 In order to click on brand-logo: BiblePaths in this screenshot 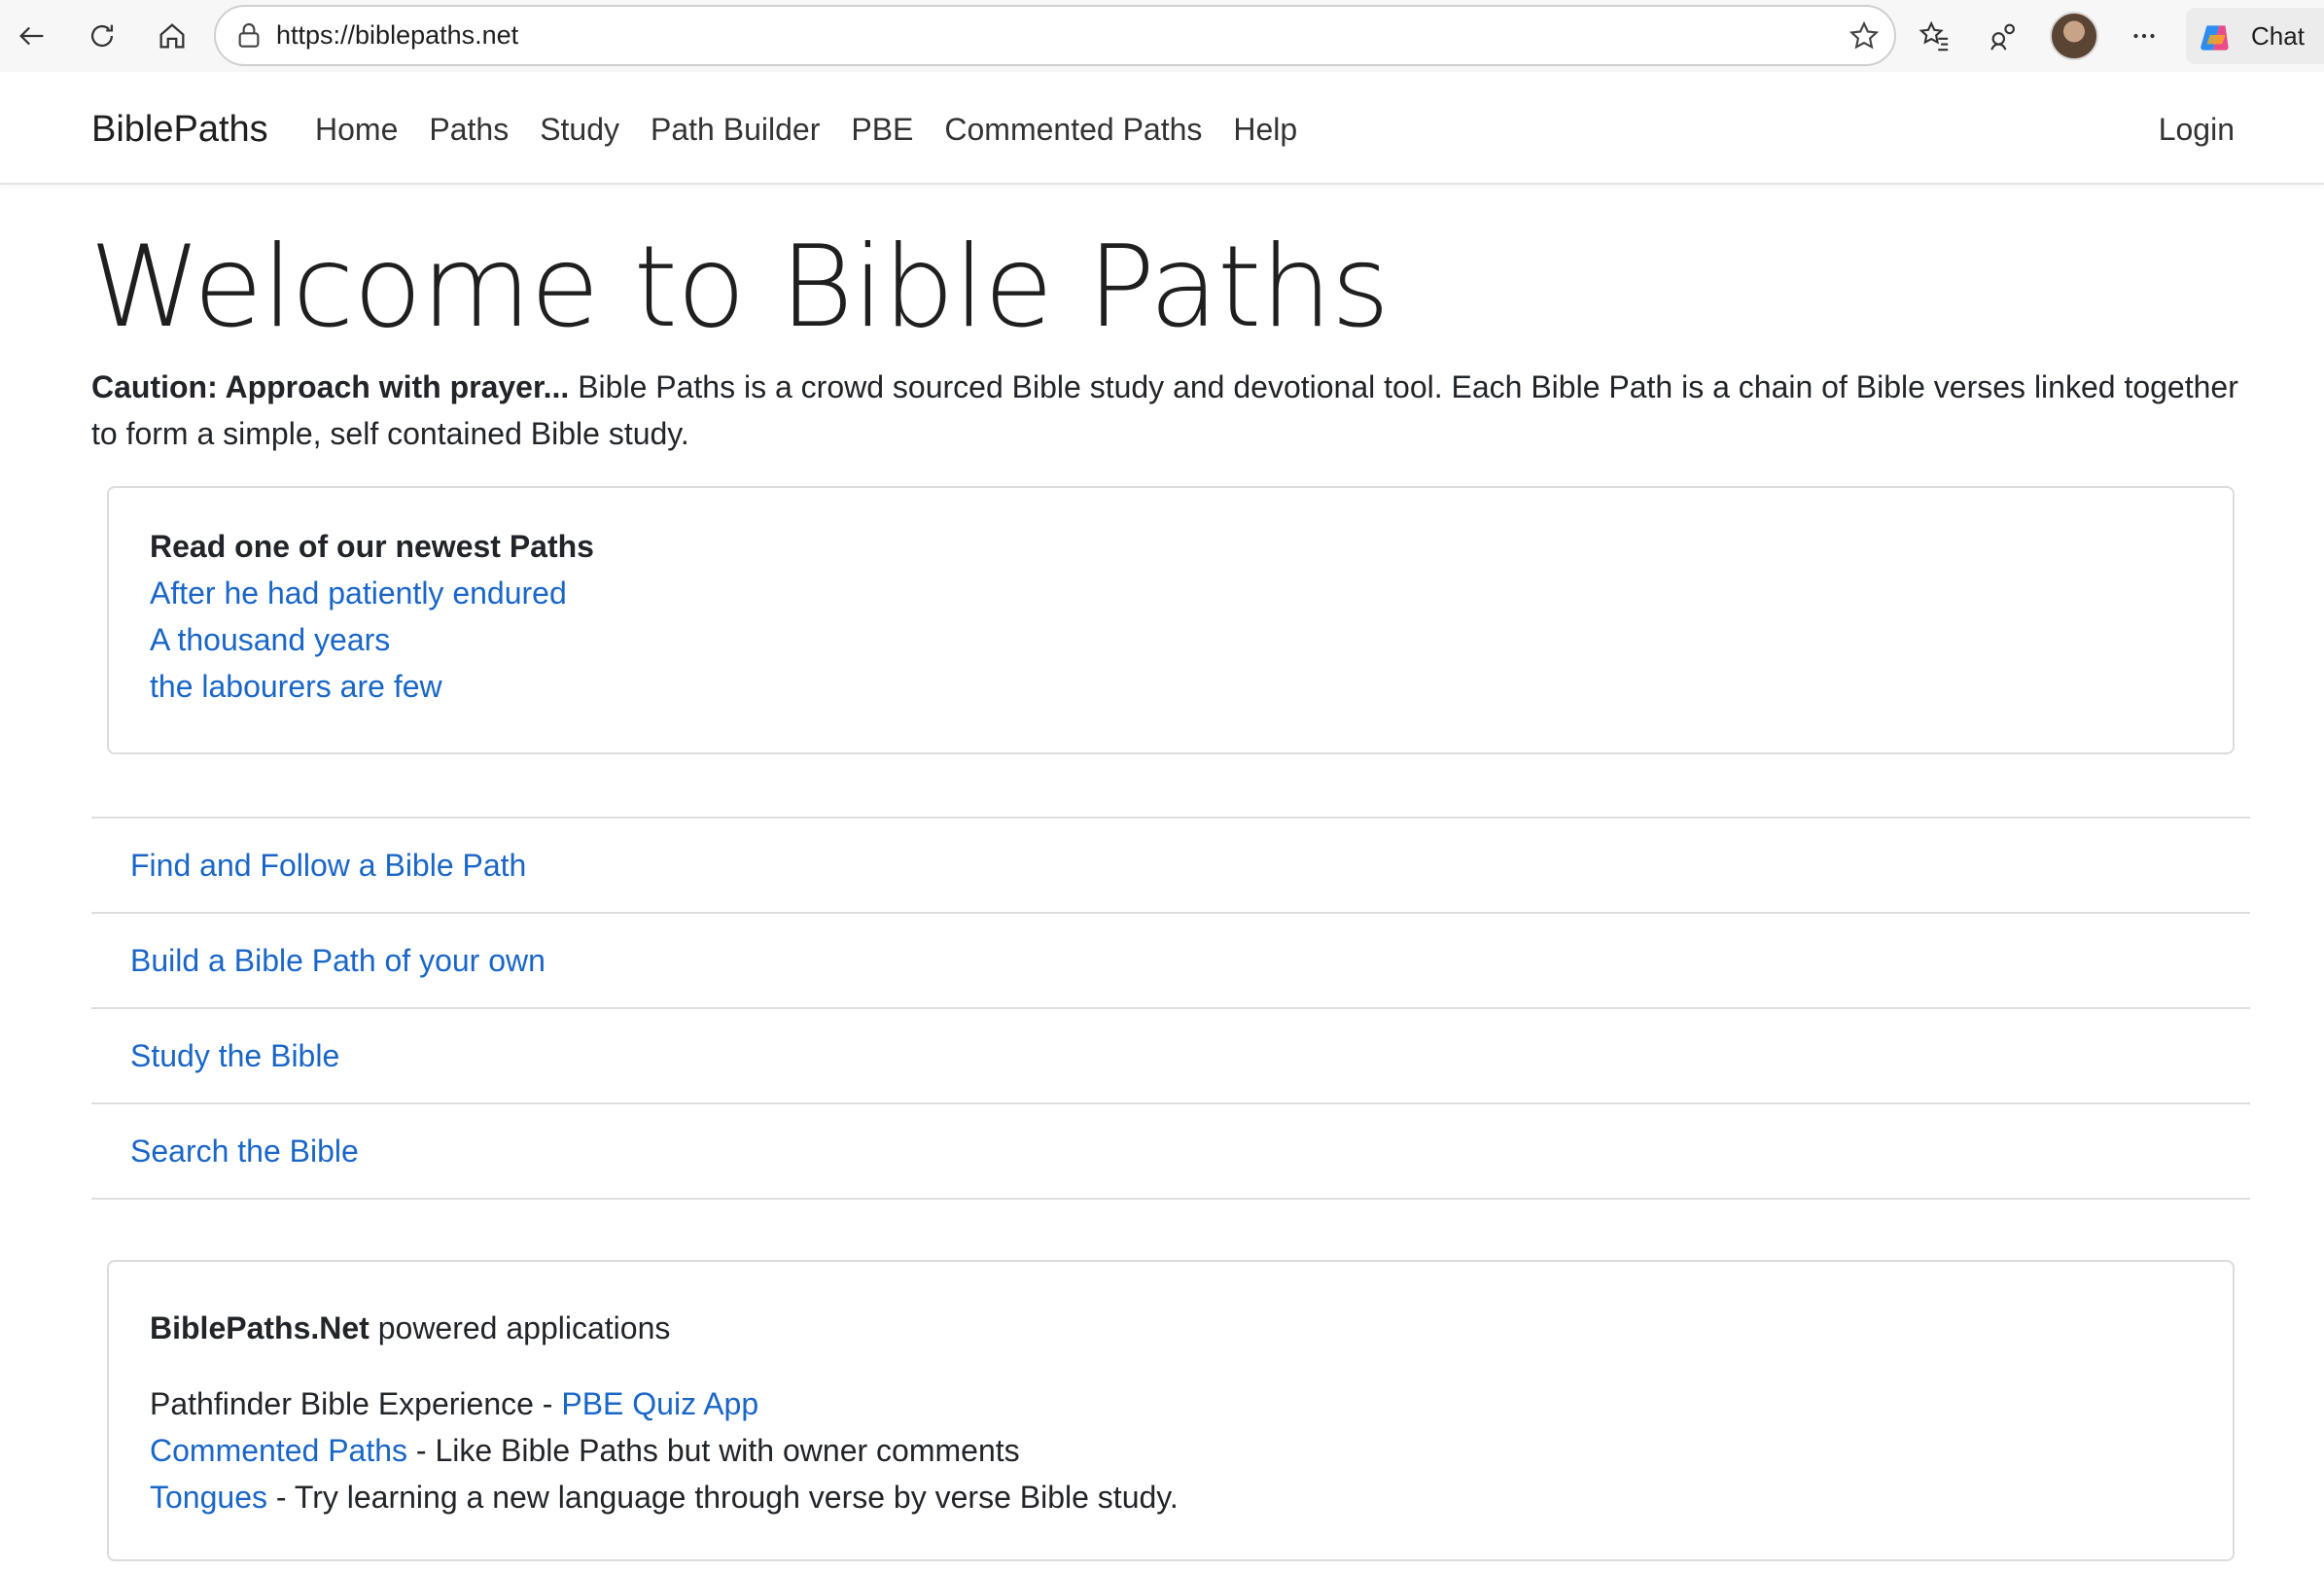, I will do `click(179, 129)`.